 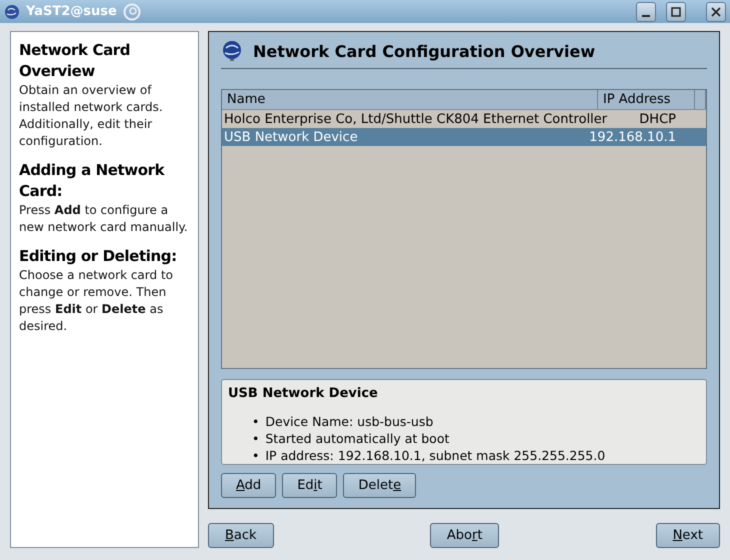 What do you see at coordinates (646, 99) in the screenshot?
I see `column-header: IP Address` at bounding box center [646, 99].